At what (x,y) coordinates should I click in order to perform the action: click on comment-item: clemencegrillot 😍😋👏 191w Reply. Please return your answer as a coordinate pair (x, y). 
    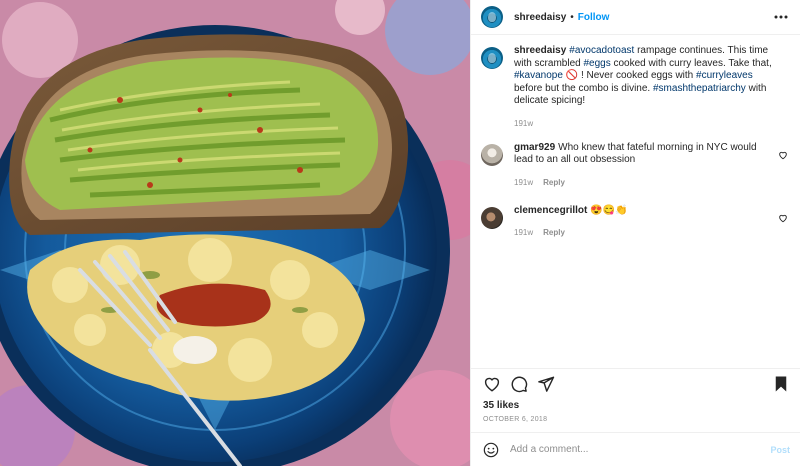
    Looking at the image, I should click on (634, 221).